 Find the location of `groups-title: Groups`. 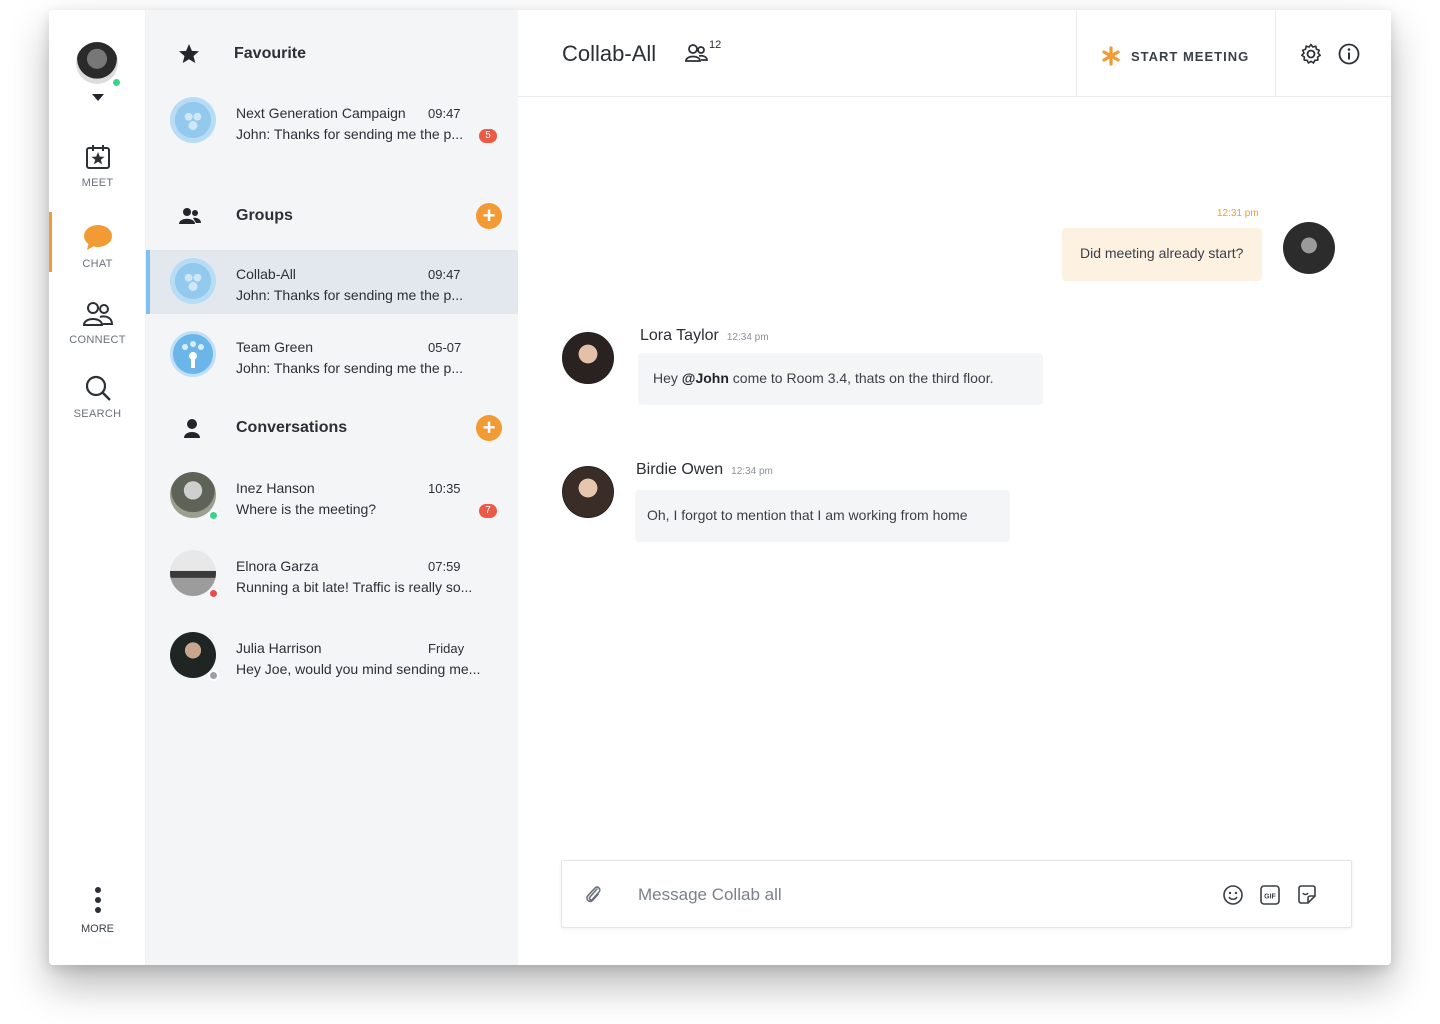

groups-title: Groups is located at coordinates (264, 215).